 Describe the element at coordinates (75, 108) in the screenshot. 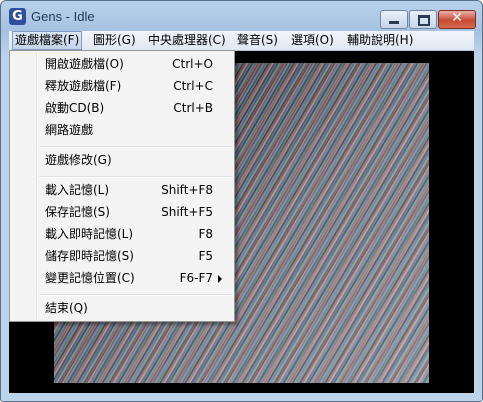

I see `menu-item-label: 啟動CD(B)` at that location.